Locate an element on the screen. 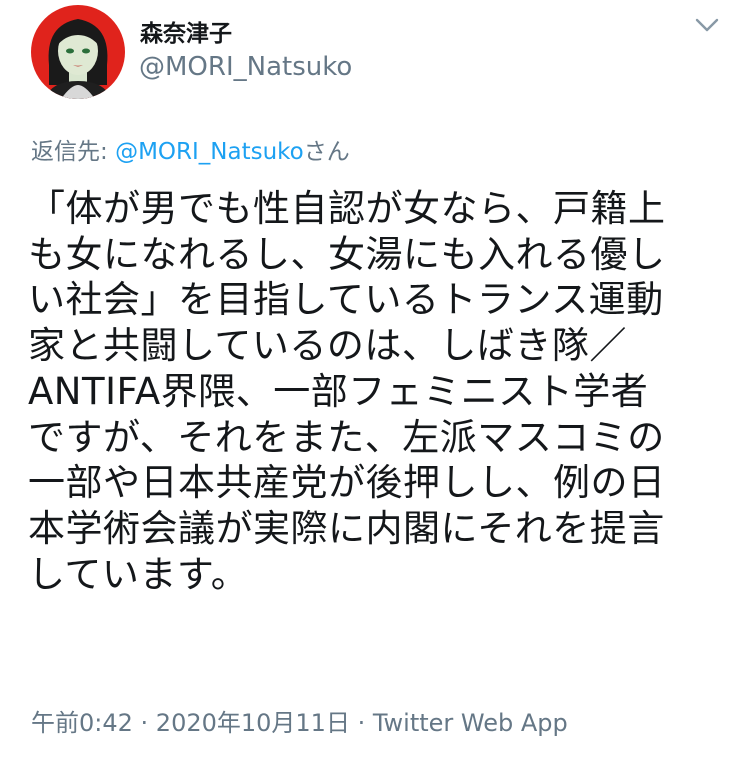  reply-mention-link: @MORI_Natsuko is located at coordinates (209, 152).